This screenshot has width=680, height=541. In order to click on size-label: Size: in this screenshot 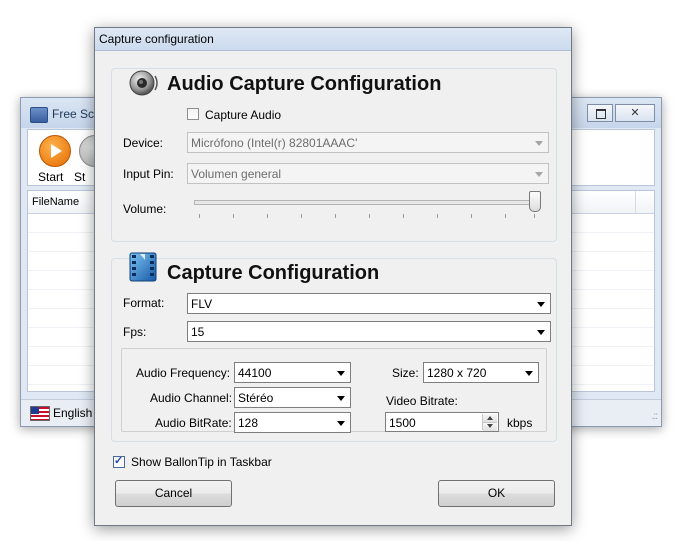, I will do `click(405, 373)`.